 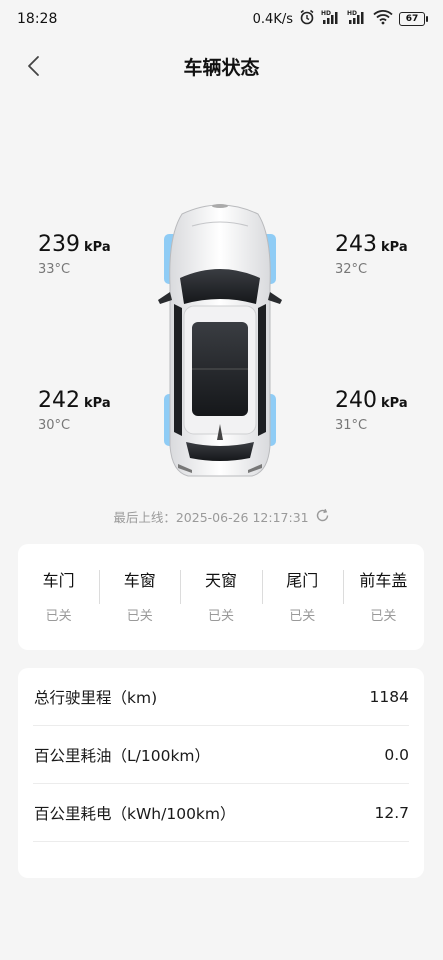 What do you see at coordinates (54, 425) in the screenshot?
I see `tire-temperature: 30°C` at bounding box center [54, 425].